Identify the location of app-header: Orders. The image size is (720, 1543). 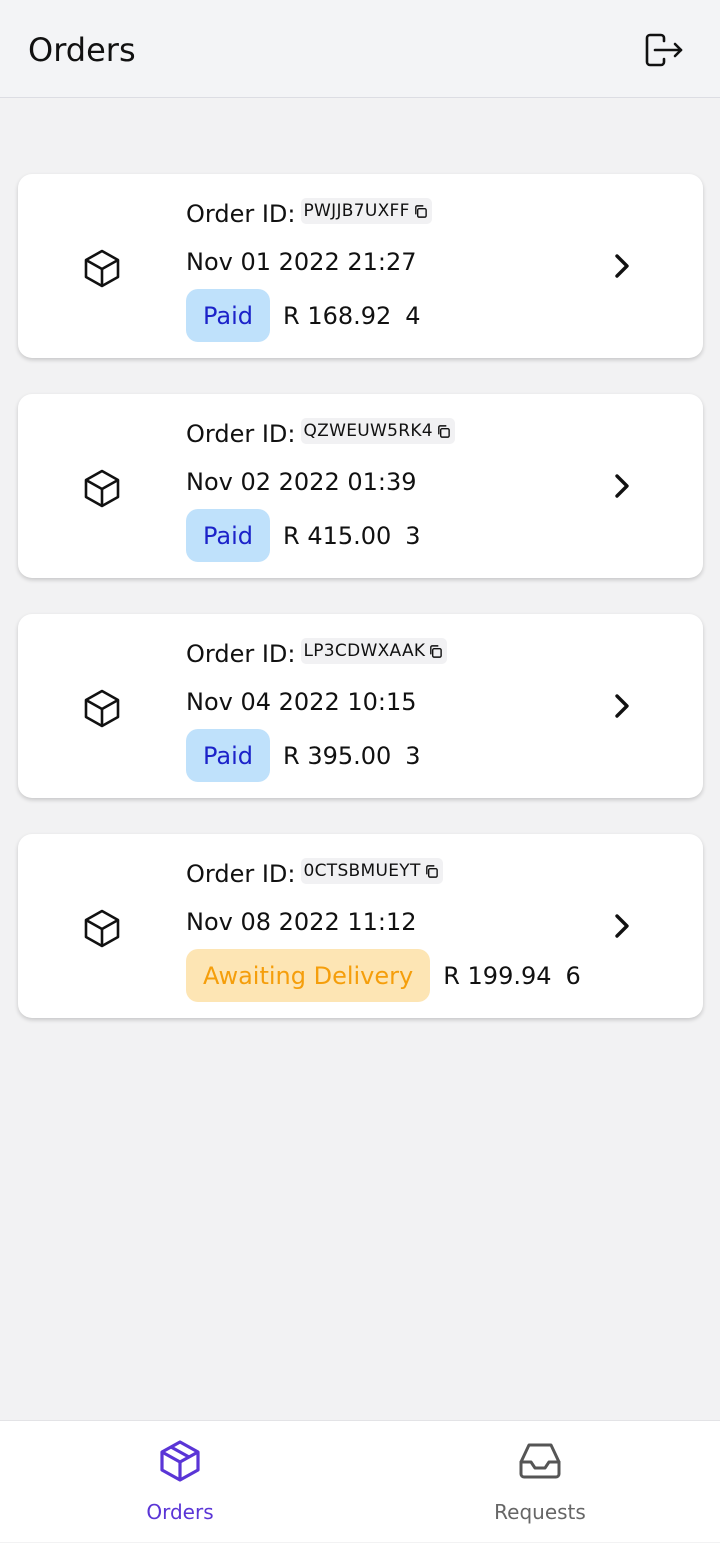
(360, 49).